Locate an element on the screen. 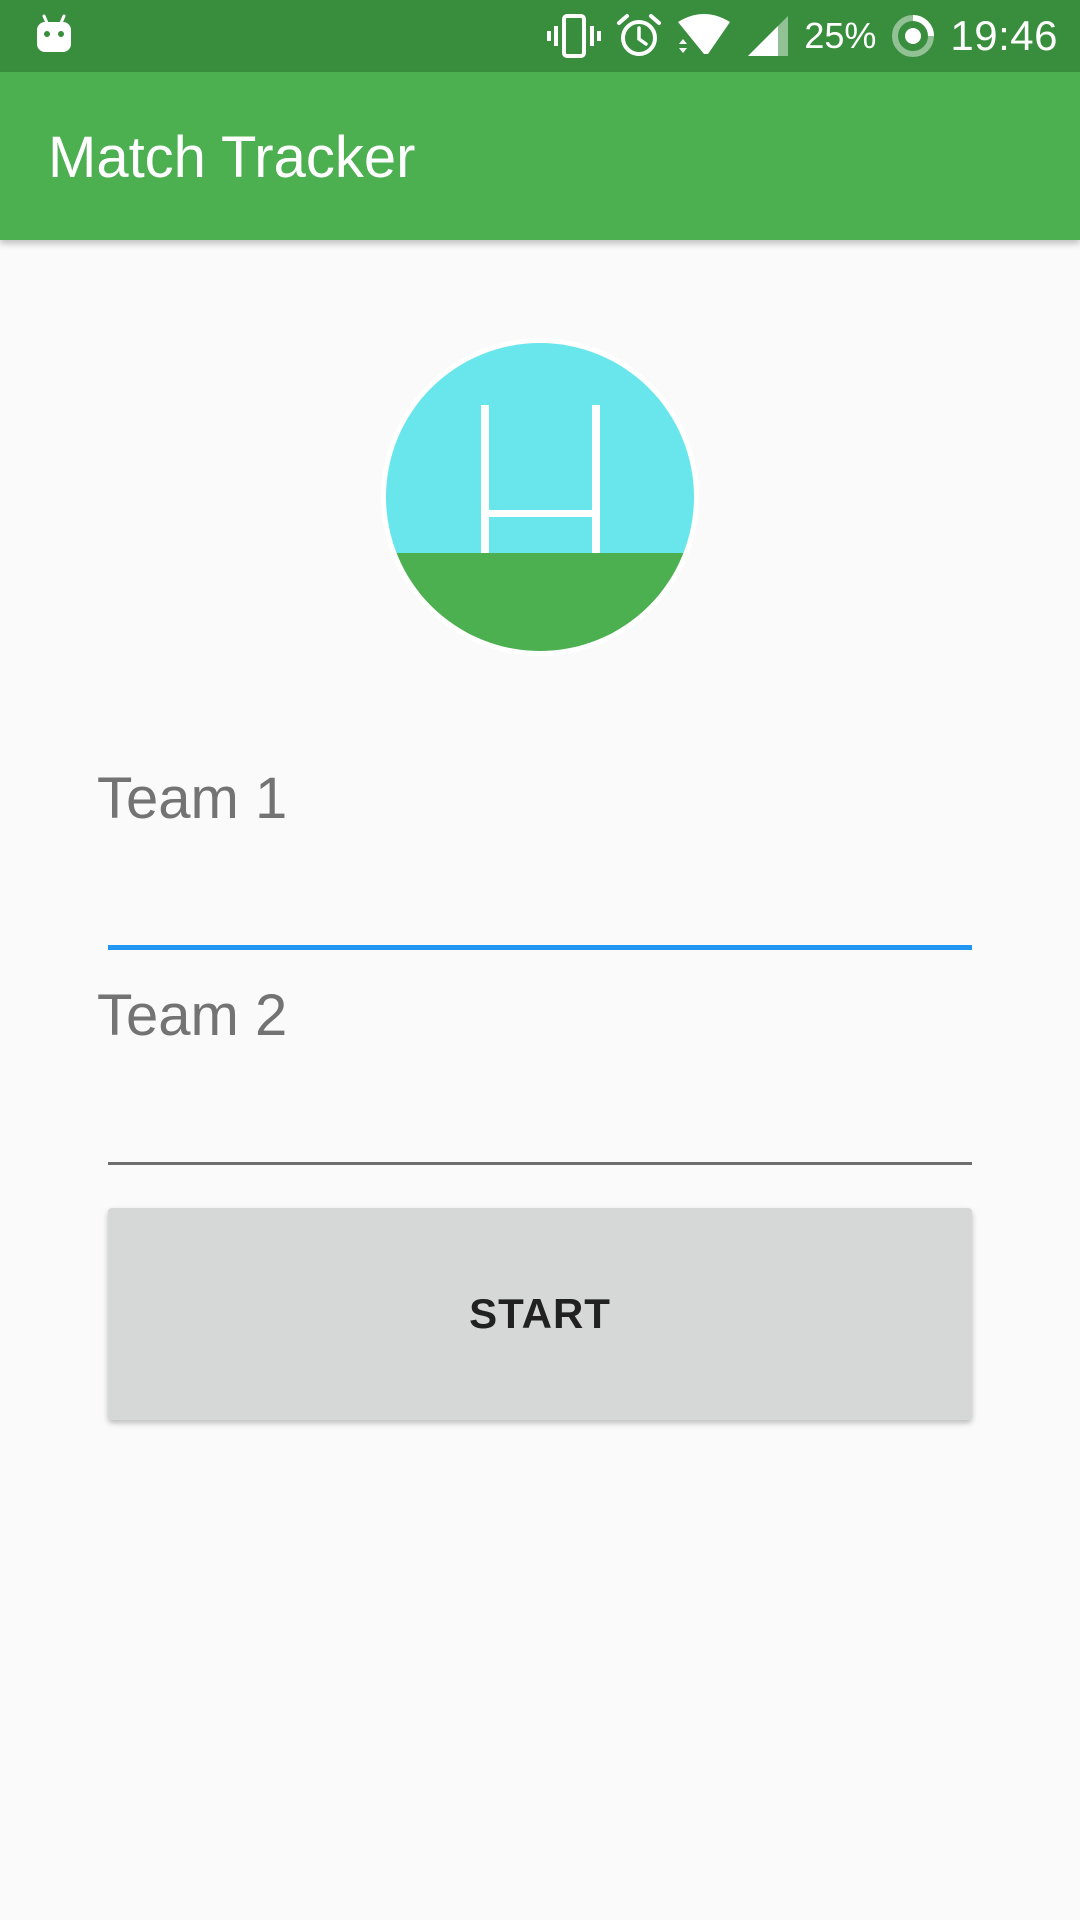  team2-label: Team 2 is located at coordinates (192, 1015).